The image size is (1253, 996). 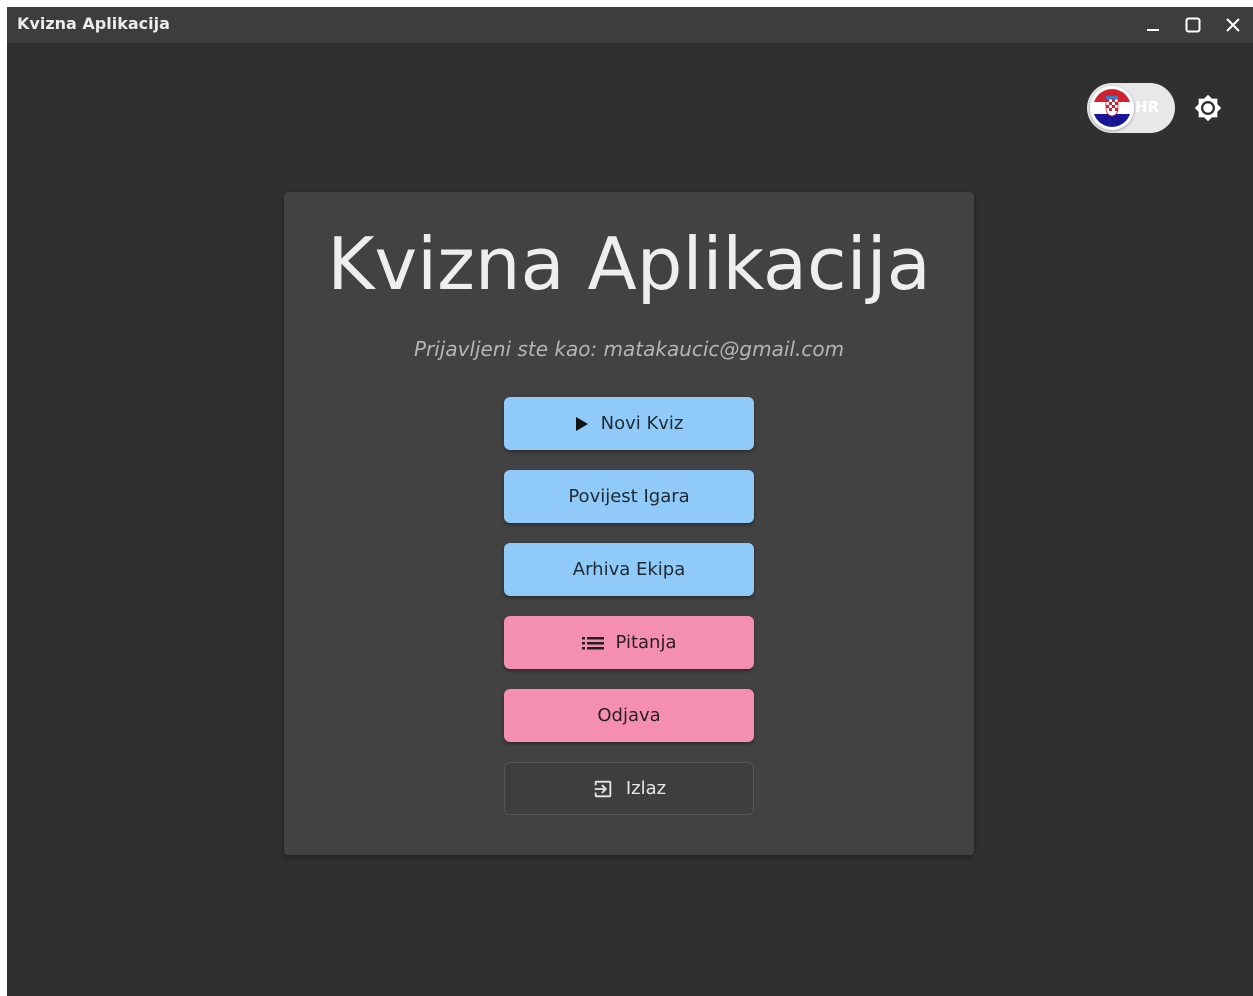 What do you see at coordinates (581, 423) in the screenshot?
I see `play-icon` at bounding box center [581, 423].